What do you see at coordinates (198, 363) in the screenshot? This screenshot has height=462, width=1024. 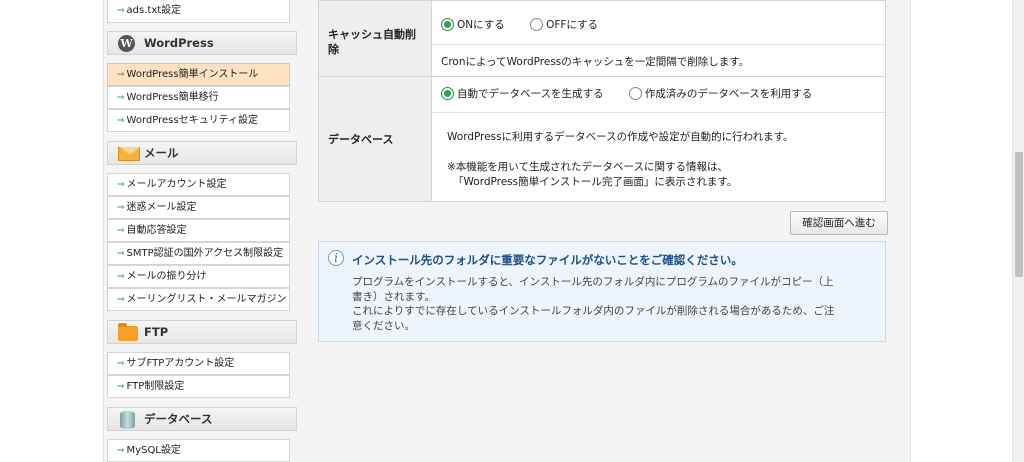 I see `sidebar-item-sub-ftp: ⇒ サブFTPアカウント設定` at bounding box center [198, 363].